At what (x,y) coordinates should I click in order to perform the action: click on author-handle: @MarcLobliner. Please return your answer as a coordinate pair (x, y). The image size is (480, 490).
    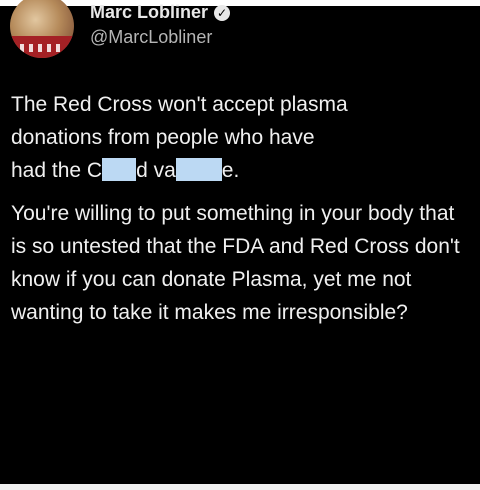
    Looking at the image, I should click on (151, 37).